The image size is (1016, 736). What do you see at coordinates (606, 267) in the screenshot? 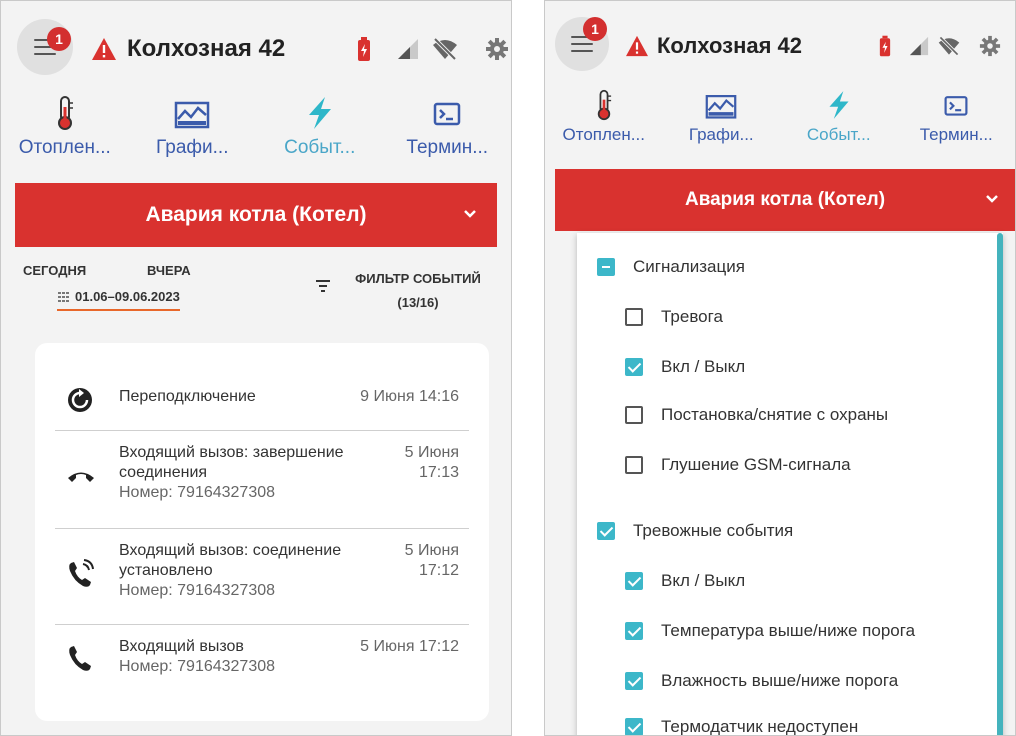
I see `checkbox-indeterminate` at bounding box center [606, 267].